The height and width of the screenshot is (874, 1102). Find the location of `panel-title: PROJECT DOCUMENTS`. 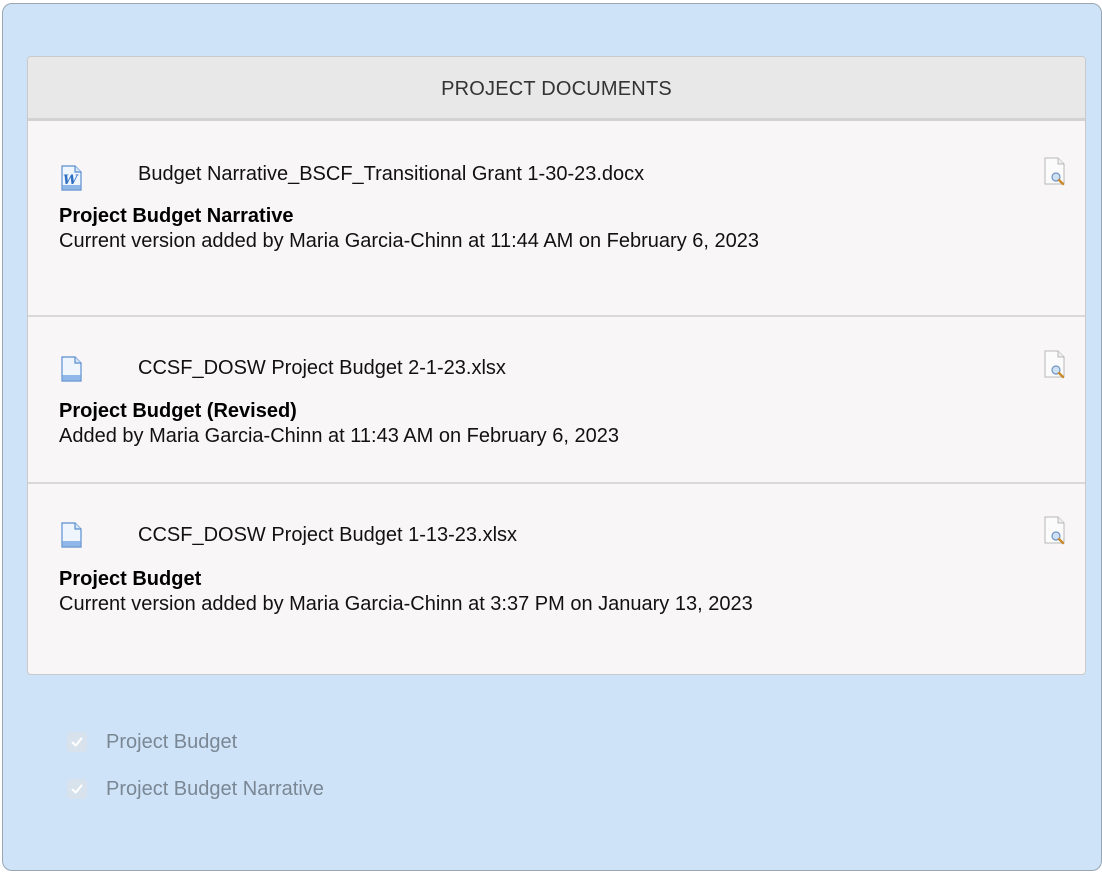

panel-title: PROJECT DOCUMENTS is located at coordinates (556, 89).